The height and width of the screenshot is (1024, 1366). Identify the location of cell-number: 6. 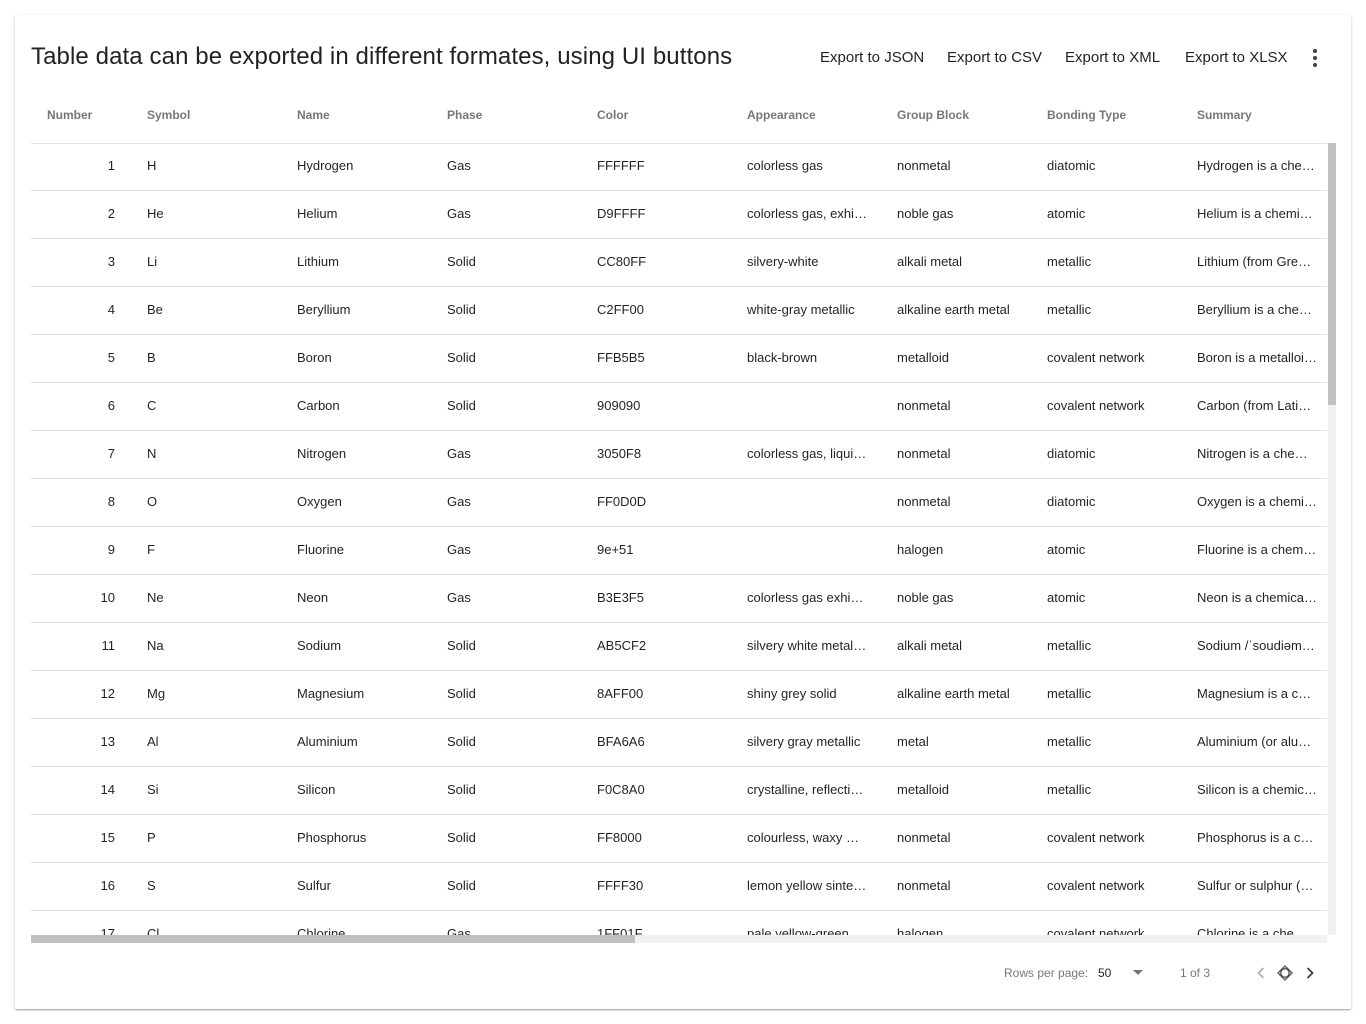
(111, 405).